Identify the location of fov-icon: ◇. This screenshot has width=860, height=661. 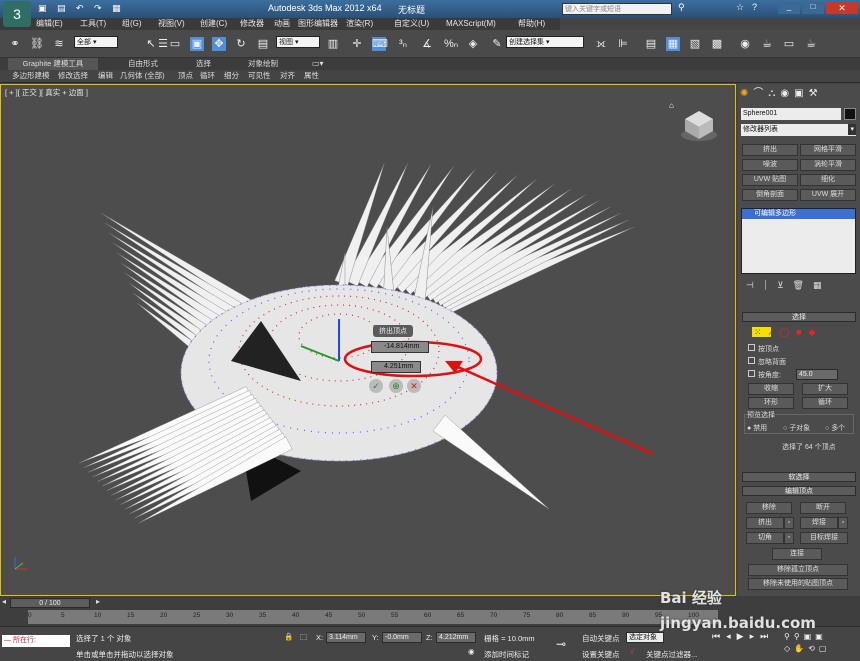
(789, 648).